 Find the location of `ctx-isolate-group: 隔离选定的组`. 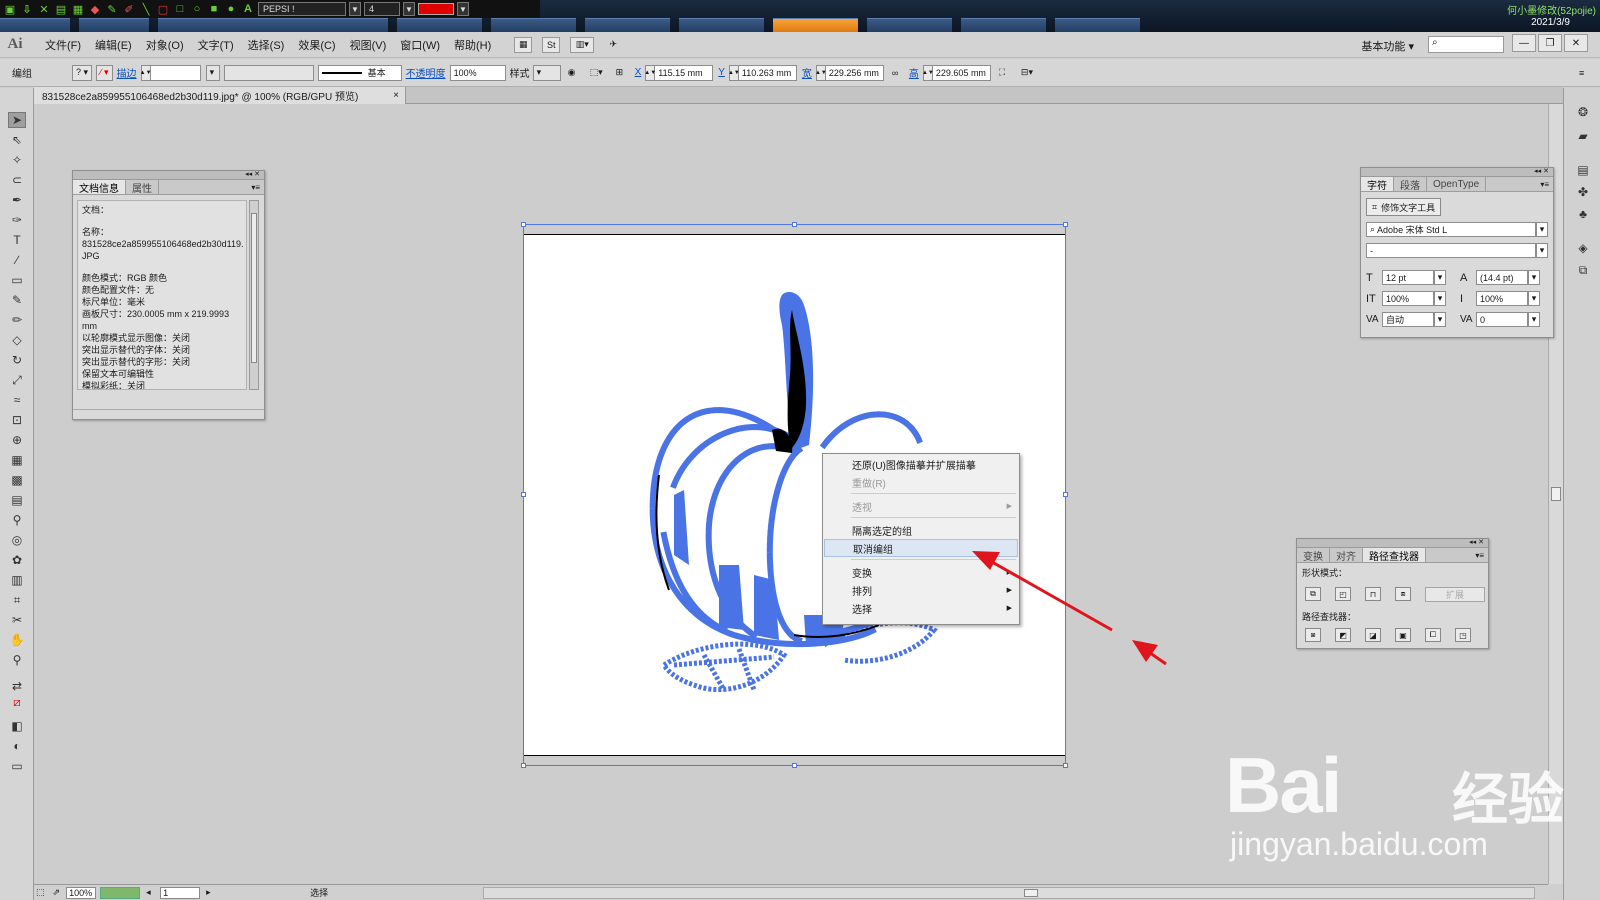

ctx-isolate-group: 隔离选定的组 is located at coordinates (921, 530).